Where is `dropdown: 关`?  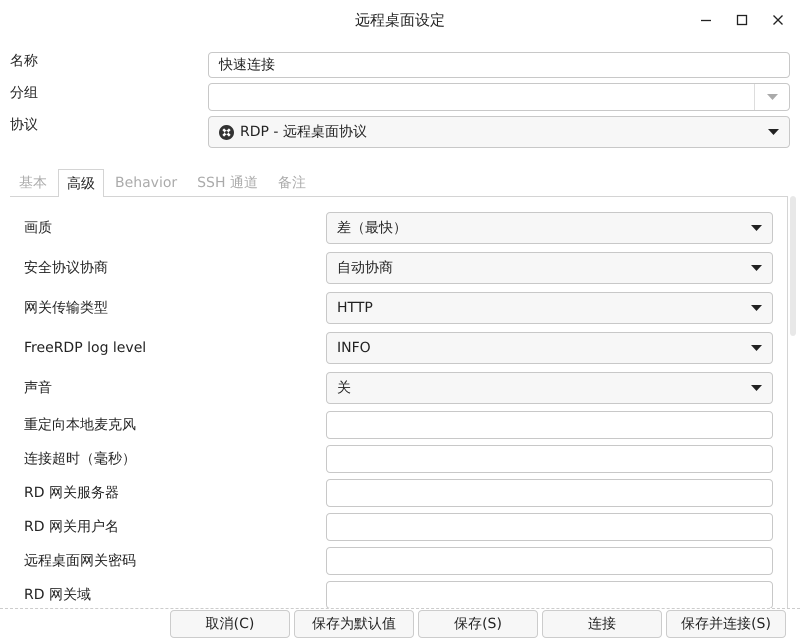 dropdown: 关 is located at coordinates (549, 388).